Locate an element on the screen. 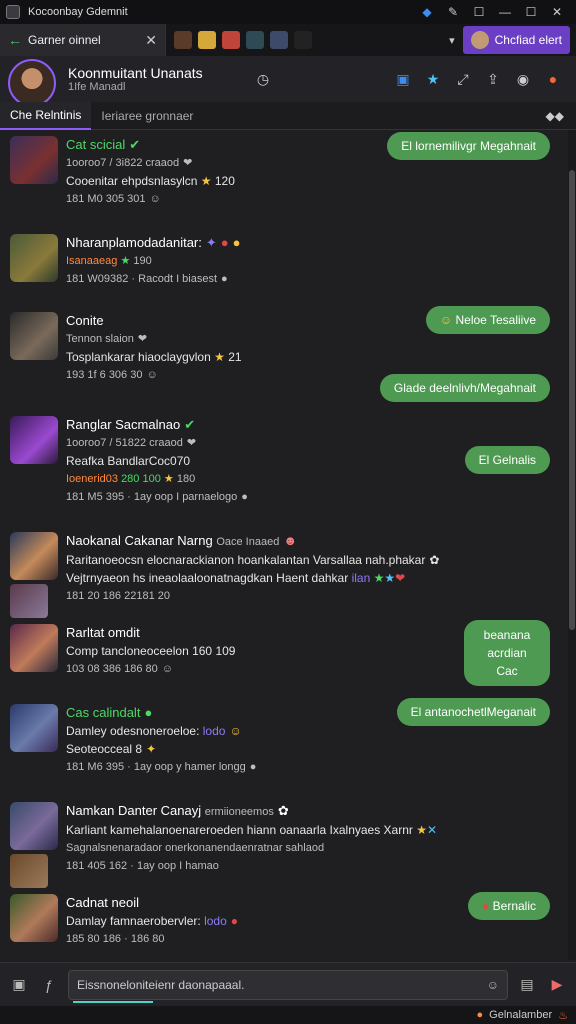 The height and width of the screenshot is (1024, 576). message-author: Cas calindalt is located at coordinates (103, 712).